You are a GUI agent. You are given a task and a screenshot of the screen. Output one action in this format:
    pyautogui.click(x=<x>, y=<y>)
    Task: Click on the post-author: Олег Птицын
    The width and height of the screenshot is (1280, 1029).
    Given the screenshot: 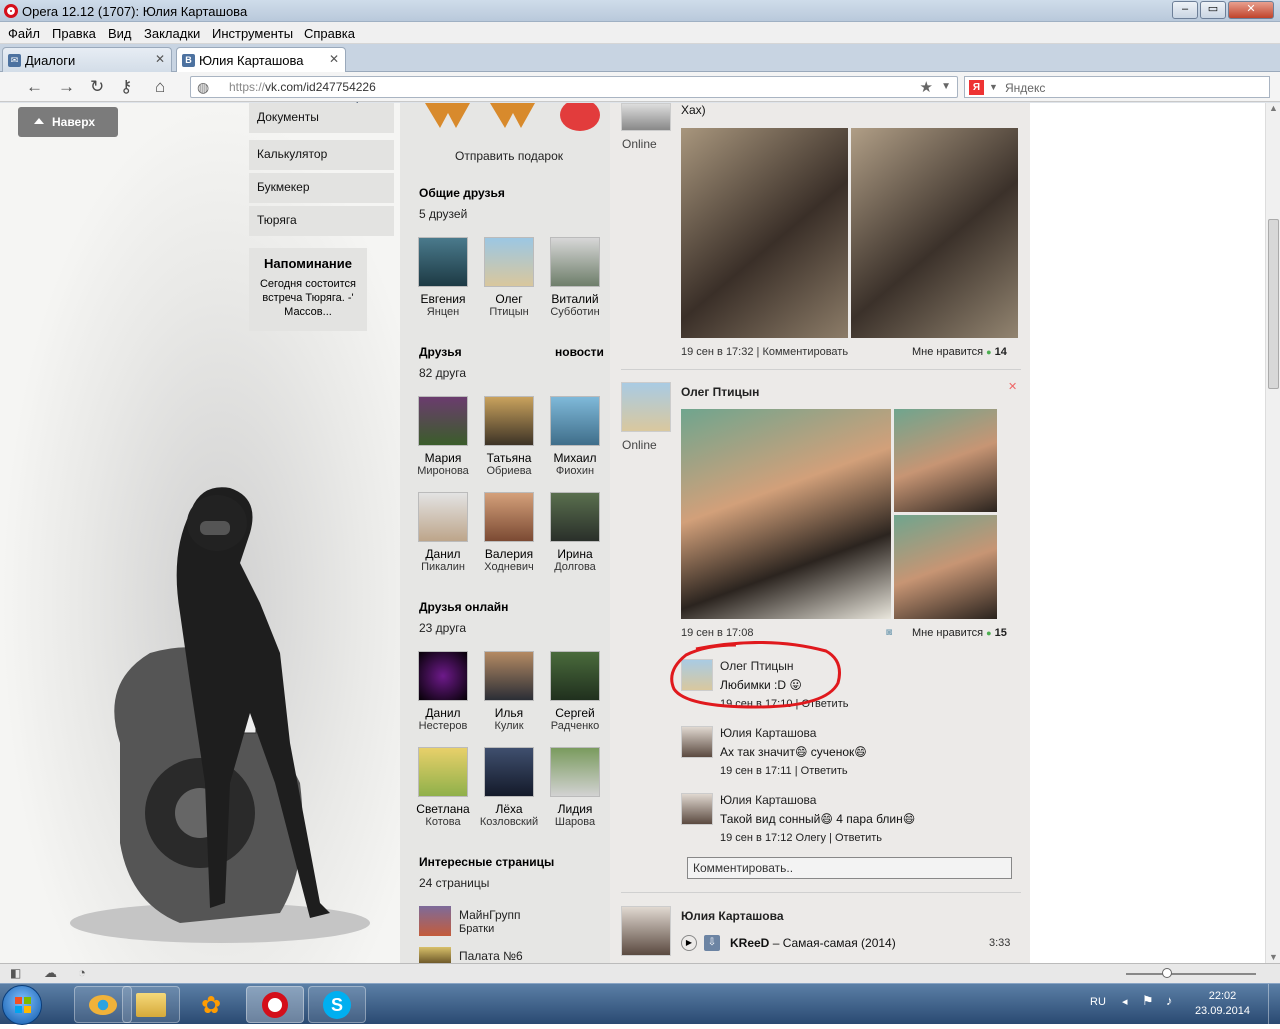 What is the action you would take?
    pyautogui.click(x=720, y=392)
    